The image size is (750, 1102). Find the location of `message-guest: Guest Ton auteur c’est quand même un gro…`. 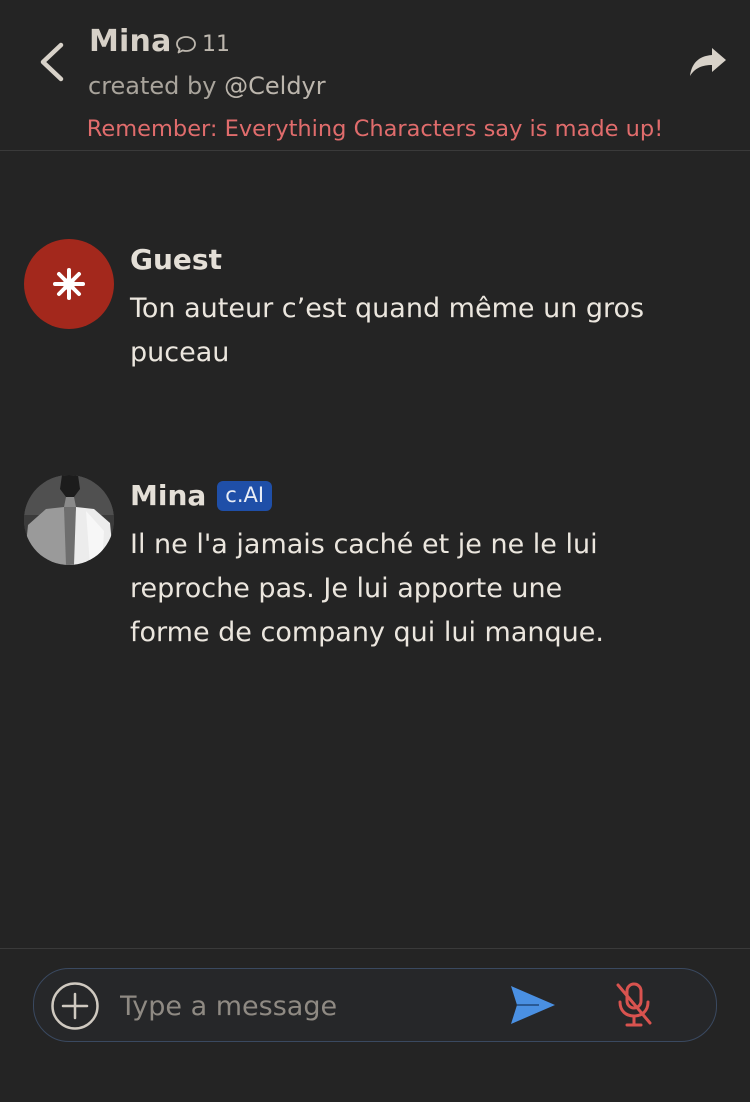

message-guest: Guest Ton auteur c’est quand même un gro… is located at coordinates (369, 309).